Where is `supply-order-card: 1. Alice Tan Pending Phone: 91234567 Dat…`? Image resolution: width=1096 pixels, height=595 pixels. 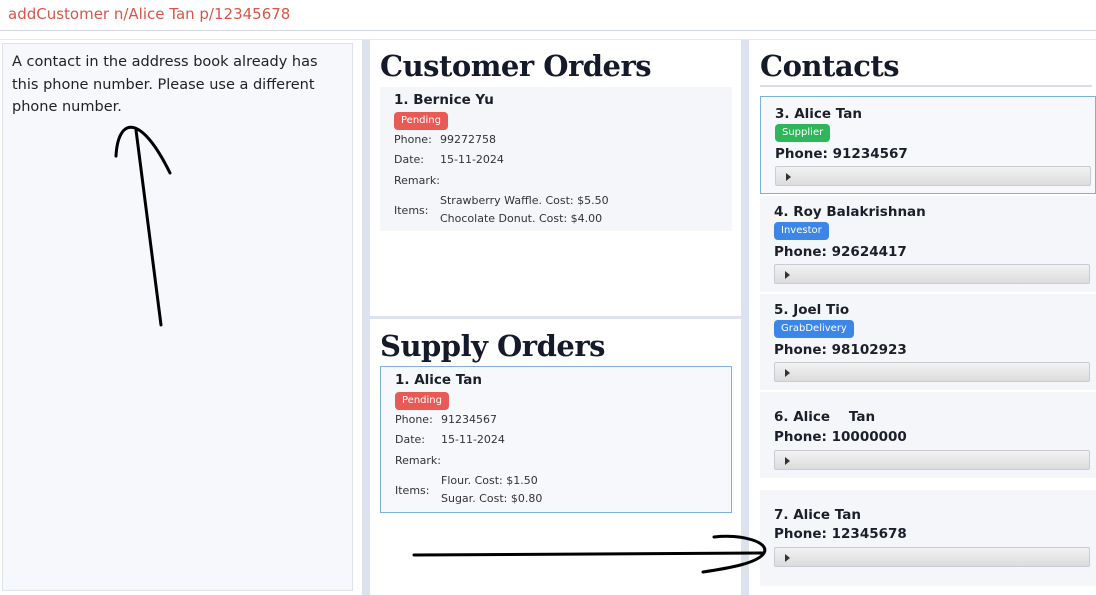 supply-order-card: 1. Alice Tan Pending Phone: 91234567 Dat… is located at coordinates (556, 439).